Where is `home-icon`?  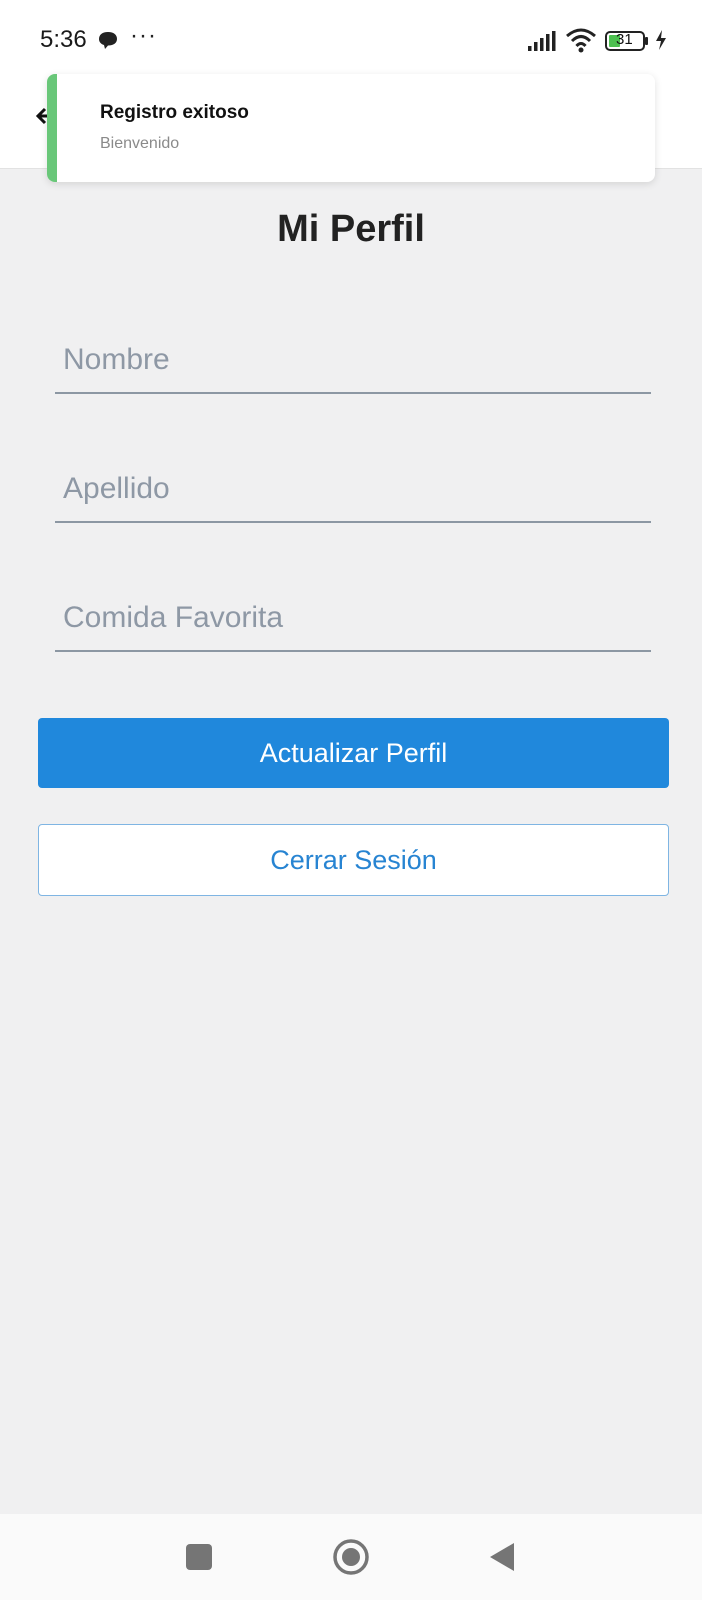
home-icon is located at coordinates (351, 1559).